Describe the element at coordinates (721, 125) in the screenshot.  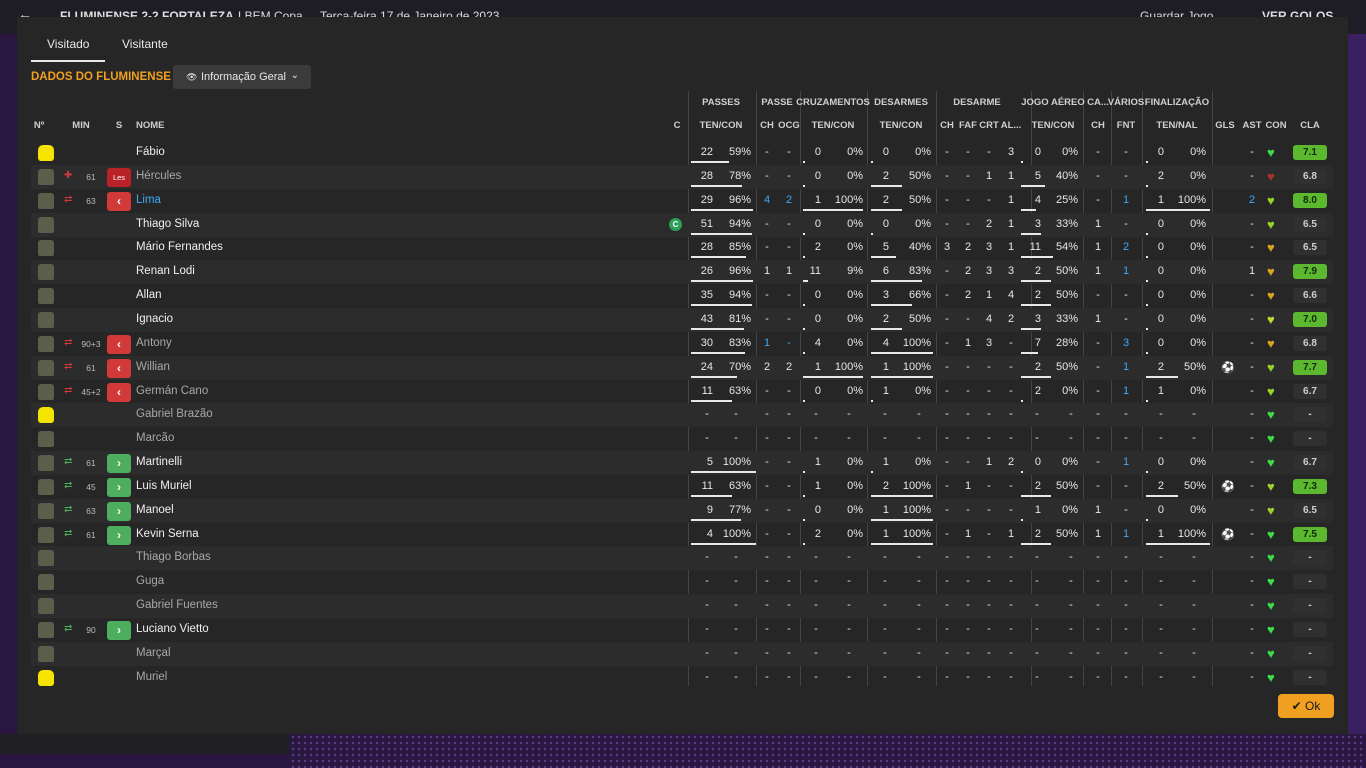
I see `col-passes-attempted-completed: TEN/CON` at that location.